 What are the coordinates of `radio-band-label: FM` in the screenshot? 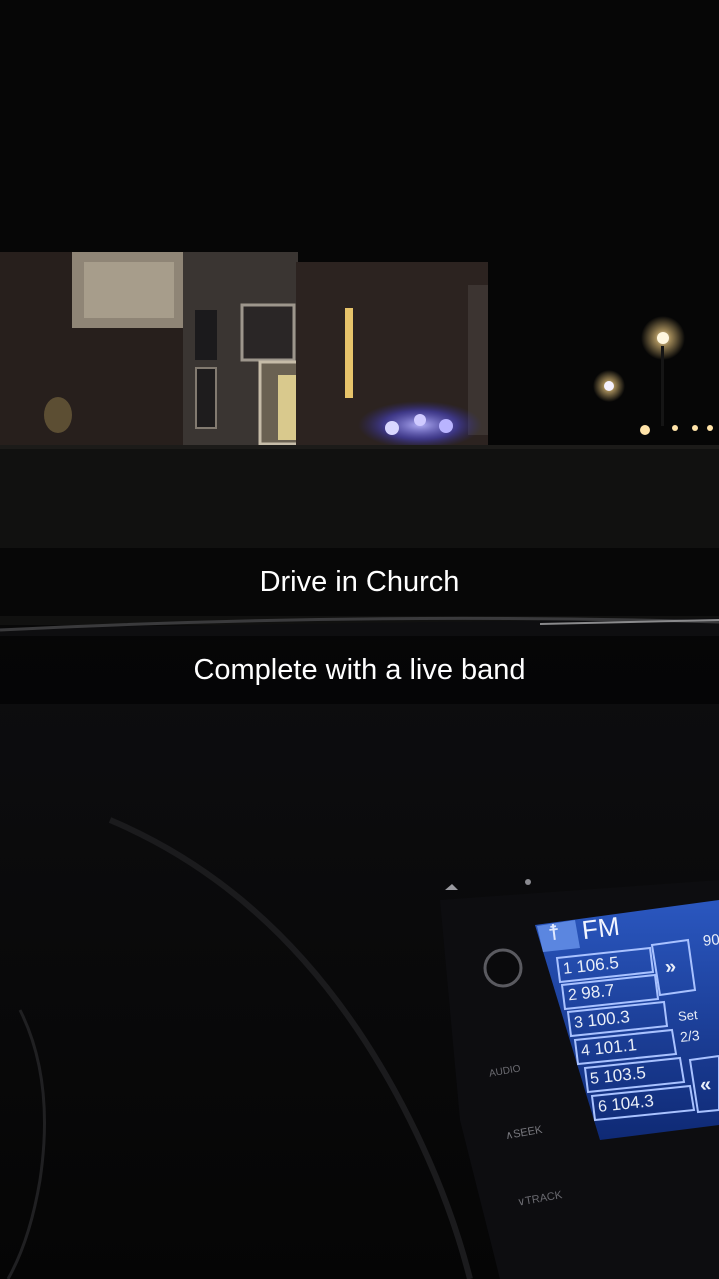 It's located at (601, 928).